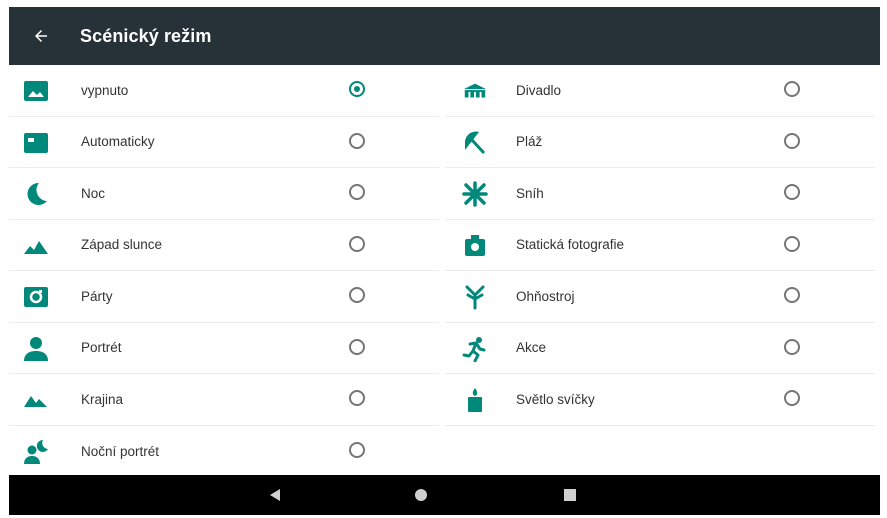  I want to click on nav-home-button, so click(421, 495).